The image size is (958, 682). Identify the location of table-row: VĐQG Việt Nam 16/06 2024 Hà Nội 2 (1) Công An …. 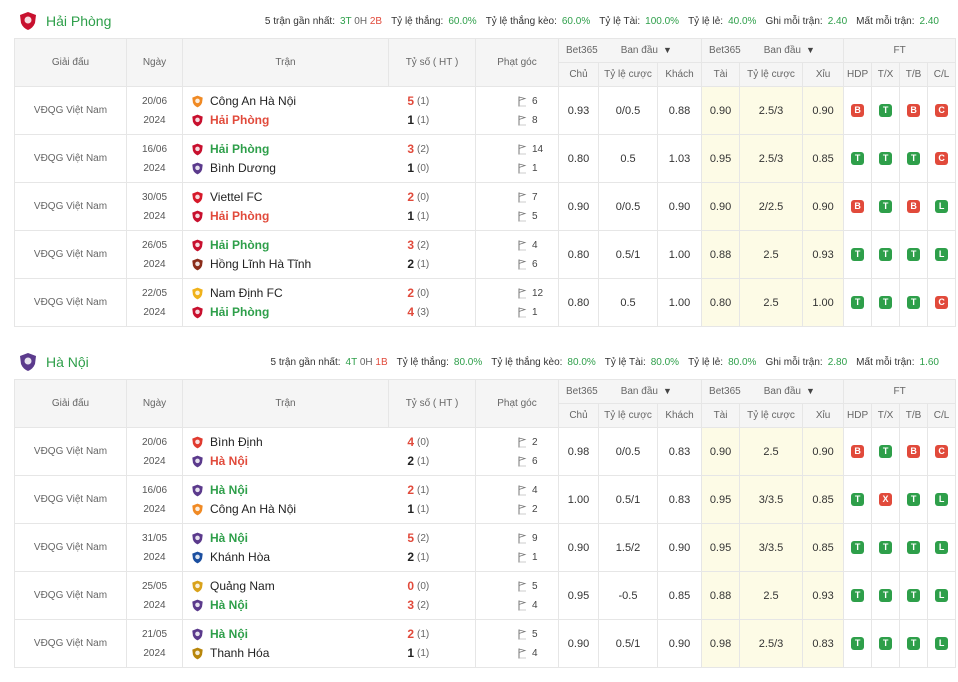
(485, 499).